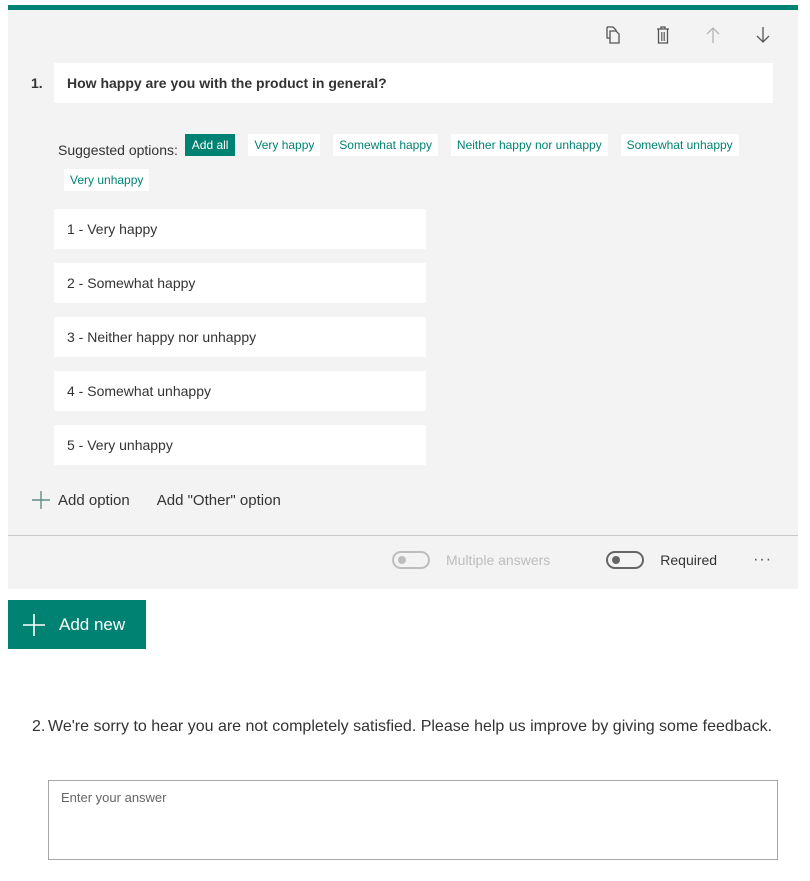  Describe the element at coordinates (92, 624) in the screenshot. I see `add-new-label: Add new` at that location.